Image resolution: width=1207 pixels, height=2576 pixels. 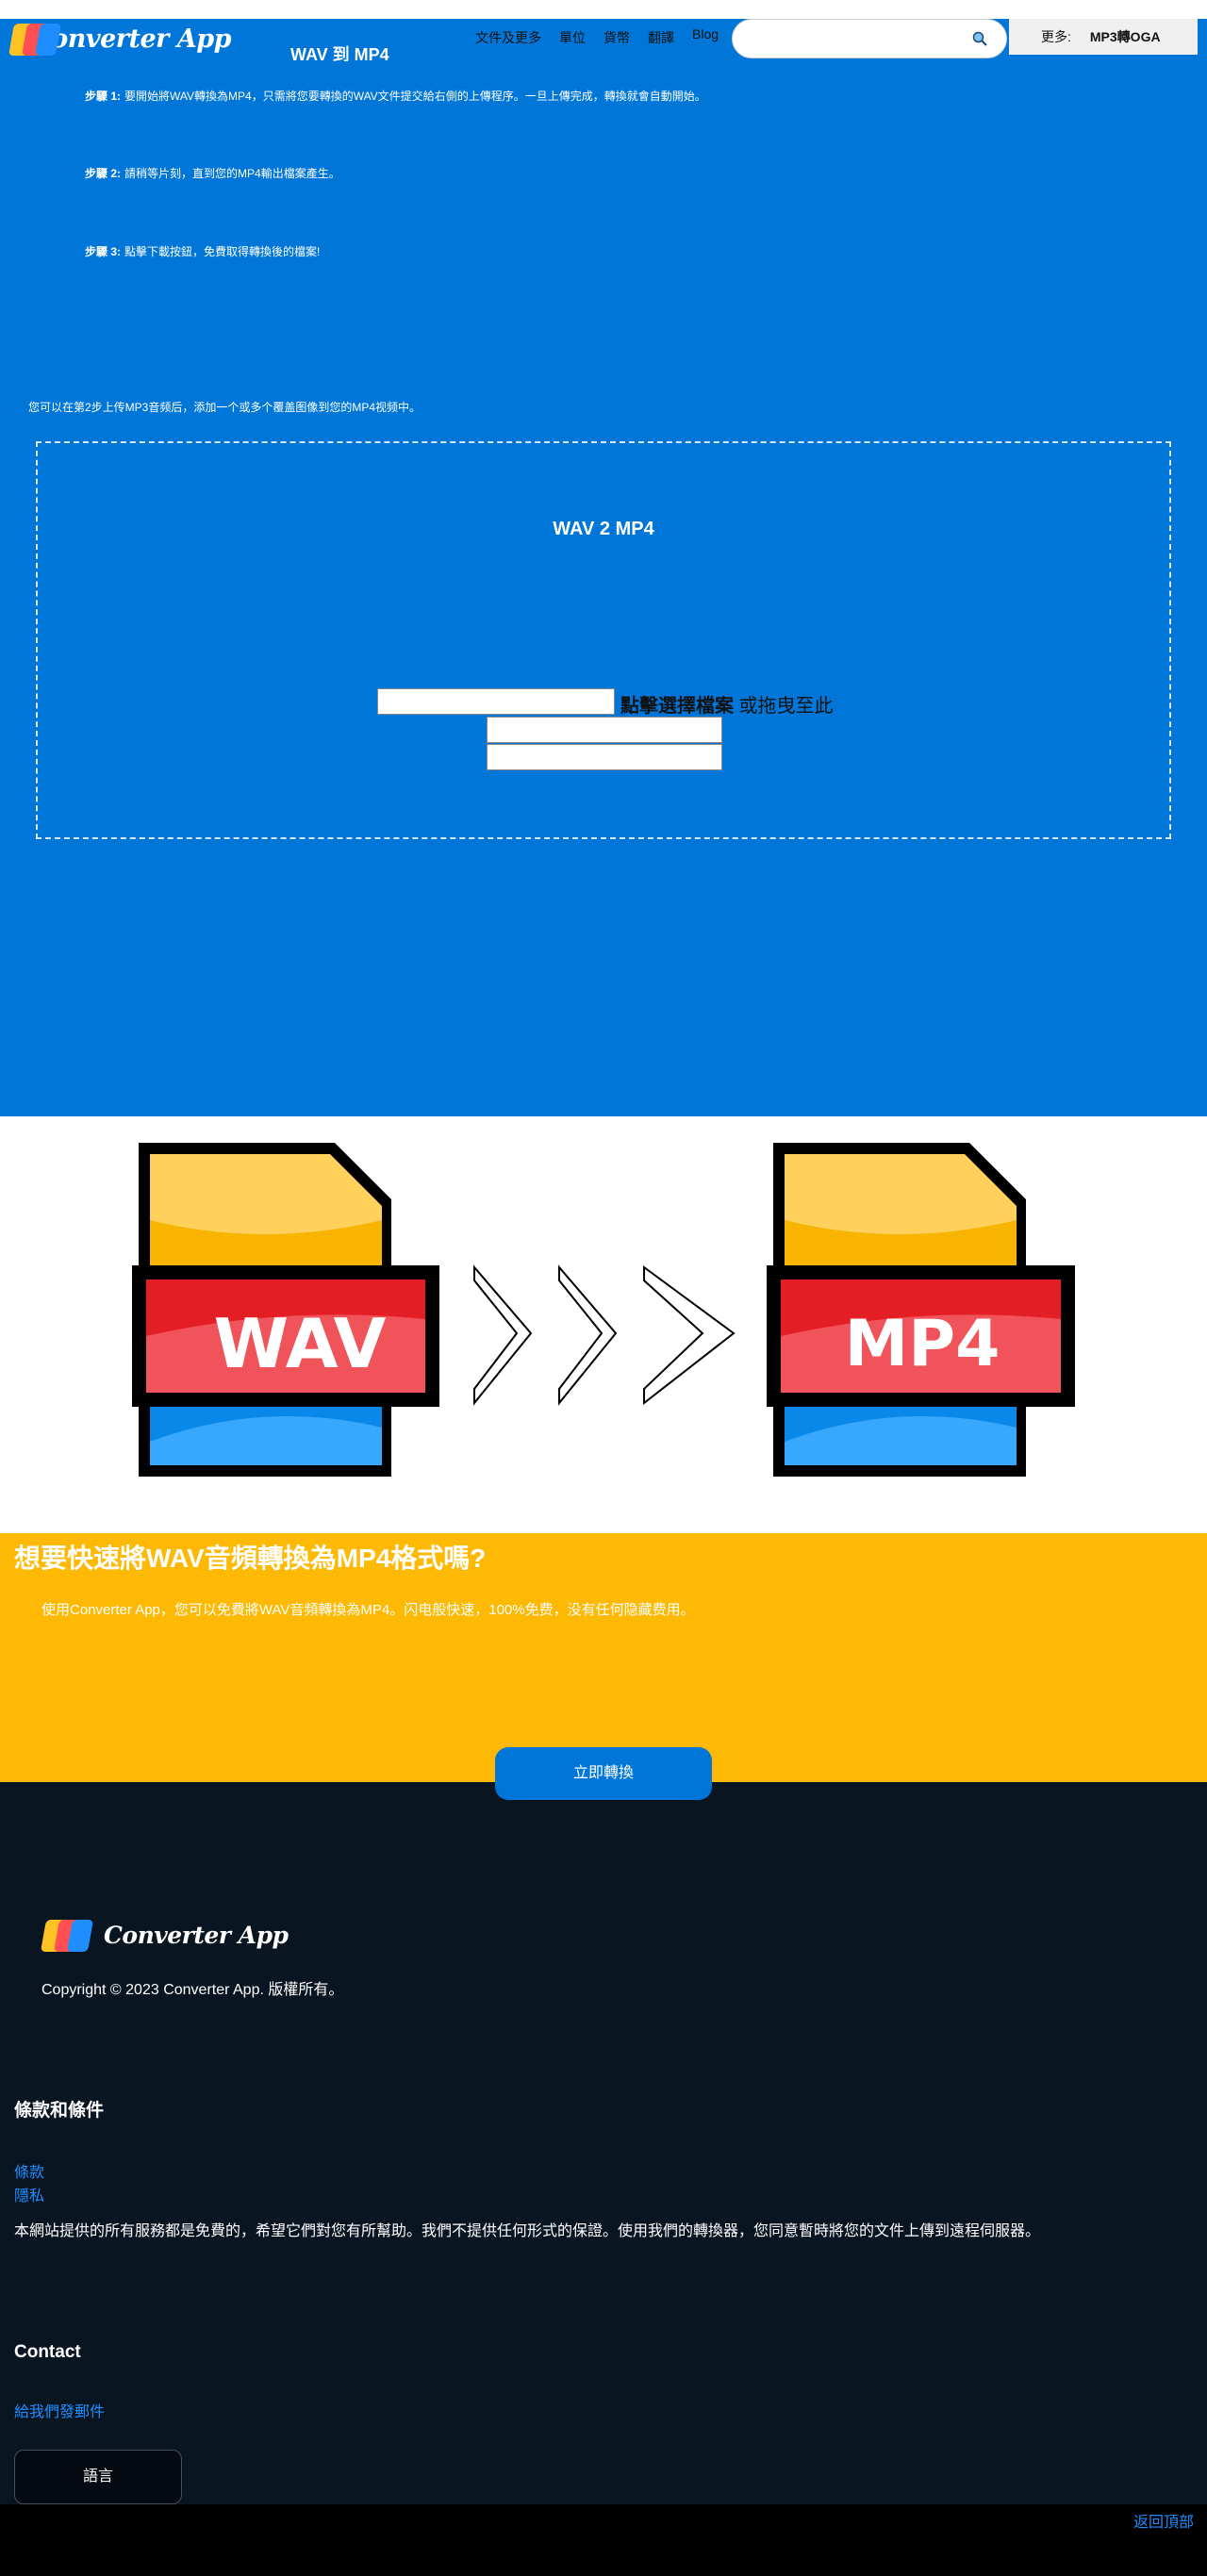 I want to click on nav-item-translate: 翻譯, so click(x=661, y=37).